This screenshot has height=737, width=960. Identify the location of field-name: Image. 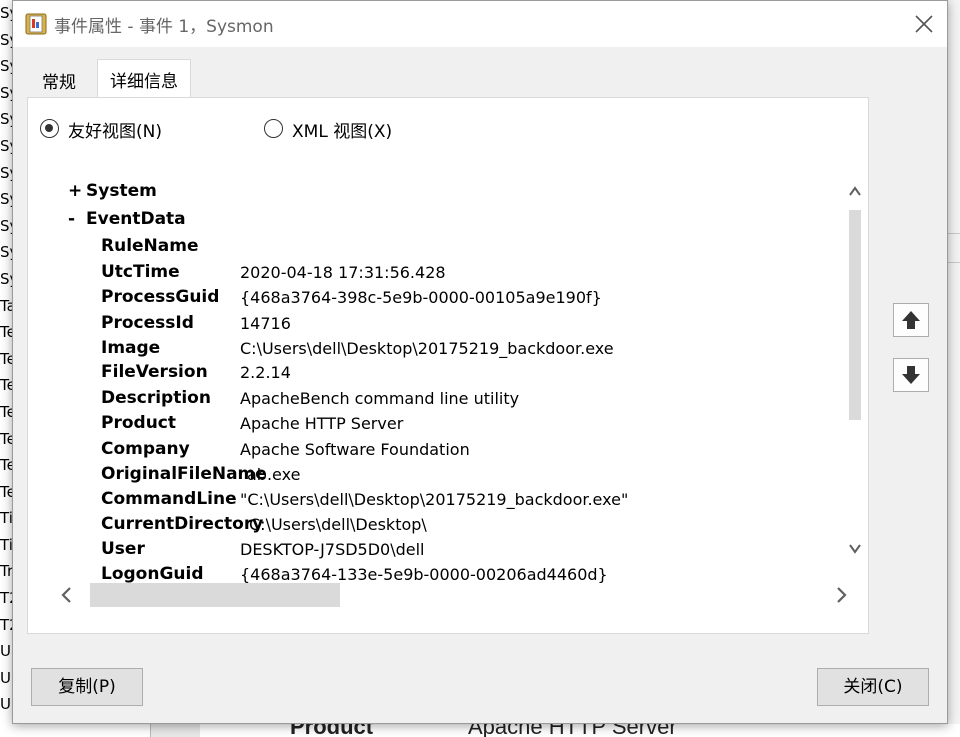
(131, 348).